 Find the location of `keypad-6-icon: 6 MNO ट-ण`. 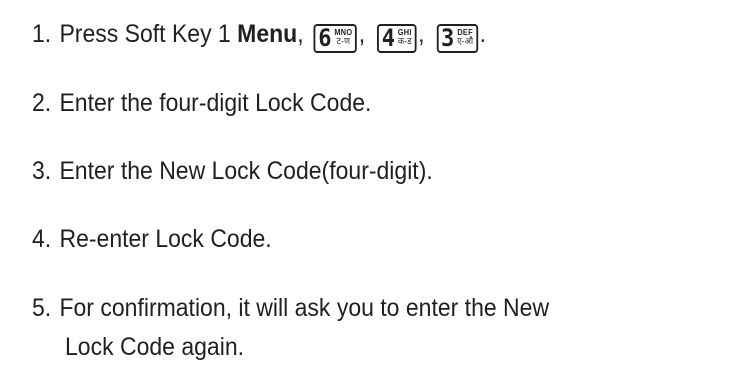

keypad-6-icon: 6 MNO ट-ण is located at coordinates (335, 38).